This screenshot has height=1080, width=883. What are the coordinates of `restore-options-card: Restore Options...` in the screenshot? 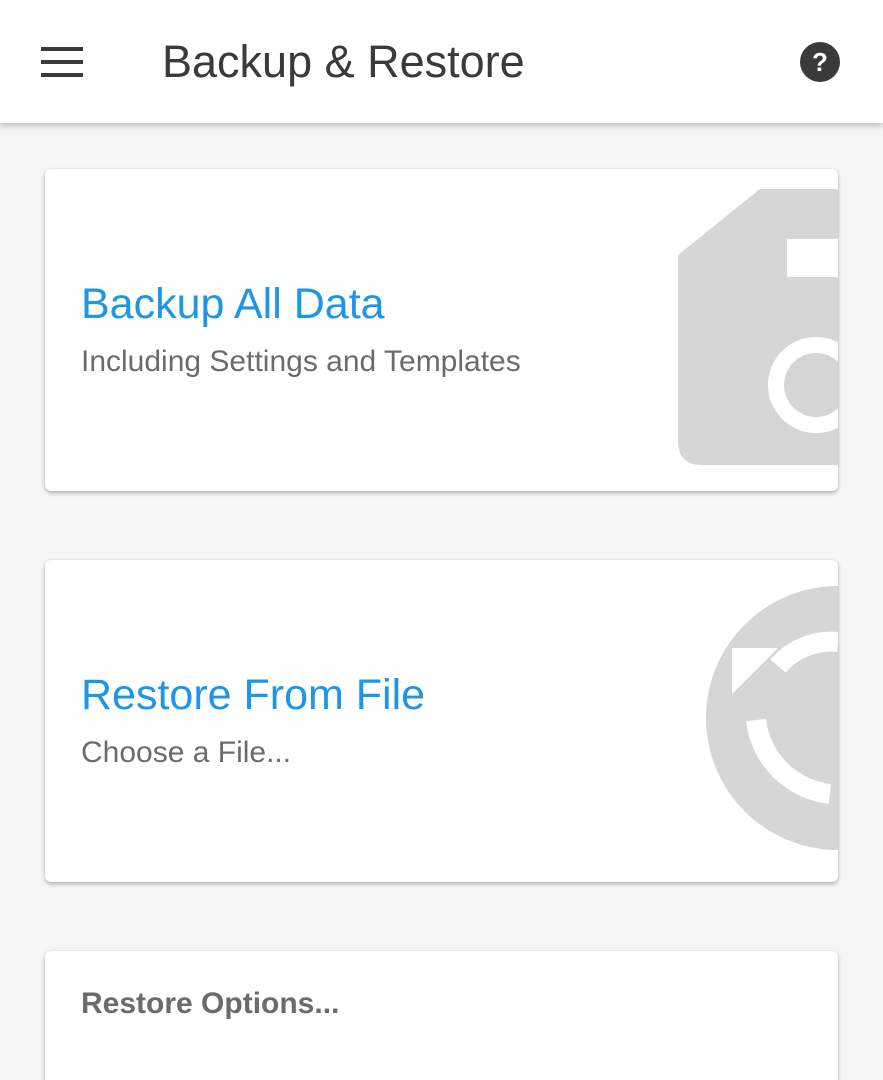 It's located at (441, 1015).